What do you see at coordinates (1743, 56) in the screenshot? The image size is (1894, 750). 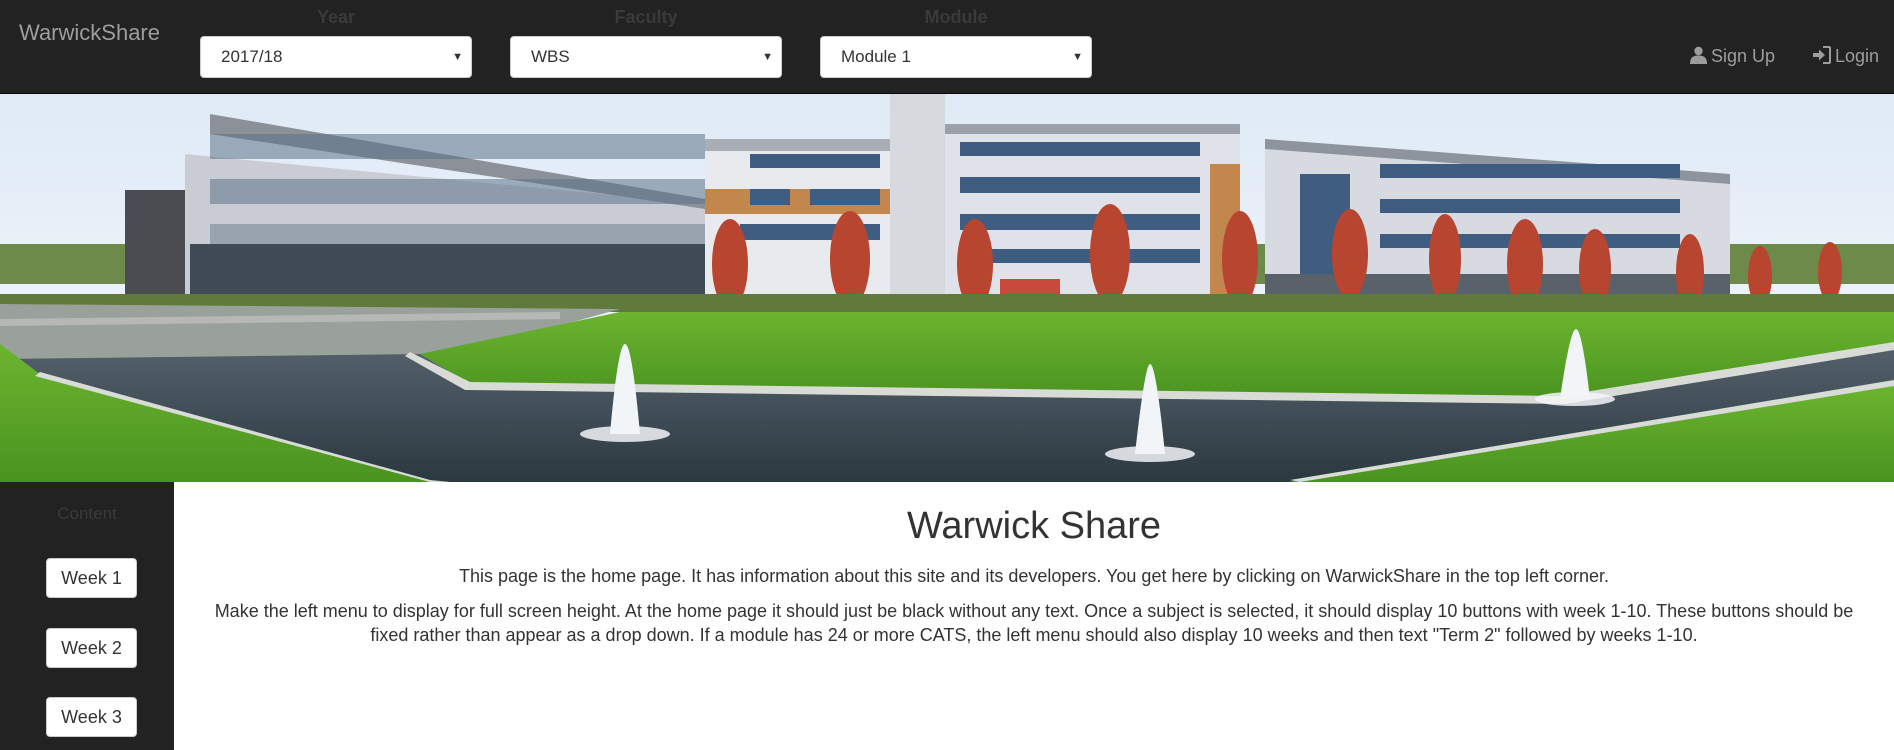 I see `signup-label: Sign Up` at bounding box center [1743, 56].